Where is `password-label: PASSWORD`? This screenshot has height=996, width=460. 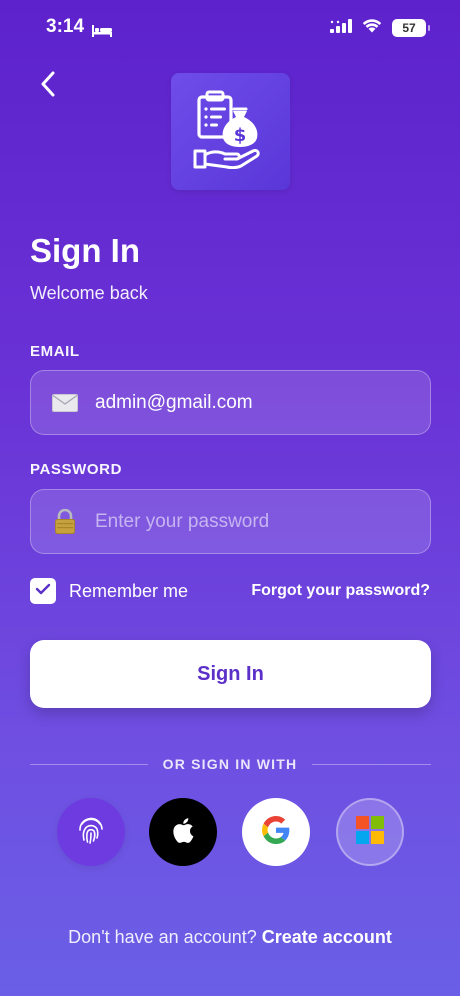 password-label: PASSWORD is located at coordinates (76, 469).